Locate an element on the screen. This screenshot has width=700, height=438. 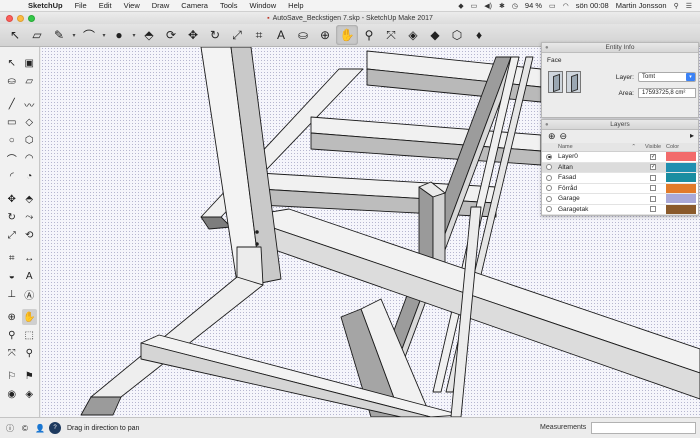
add-layer-icon: ⊕ is located at coordinates (552, 136).